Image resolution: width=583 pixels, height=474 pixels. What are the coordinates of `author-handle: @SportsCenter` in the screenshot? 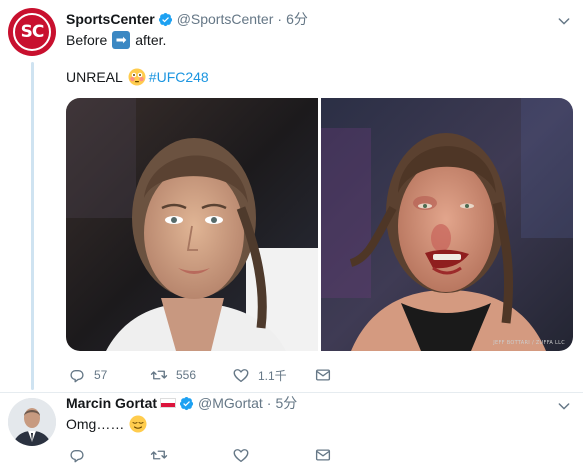 It's located at (225, 19).